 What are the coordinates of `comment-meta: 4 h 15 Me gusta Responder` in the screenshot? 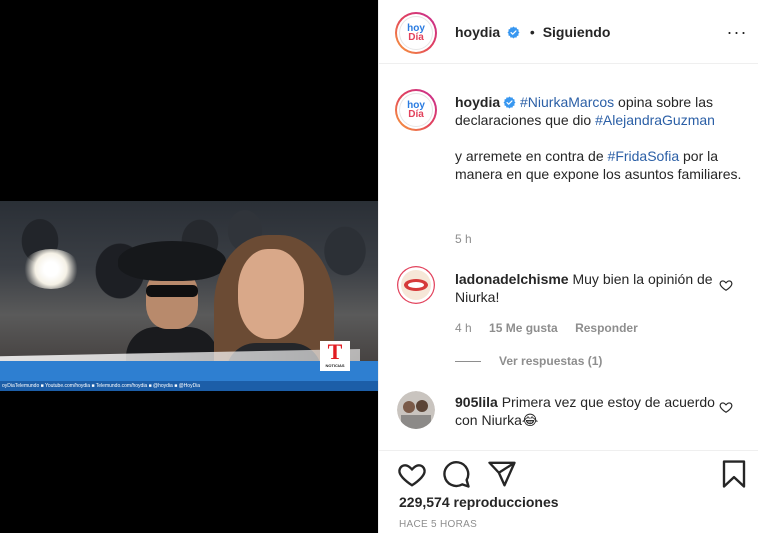 It's located at (553, 328).